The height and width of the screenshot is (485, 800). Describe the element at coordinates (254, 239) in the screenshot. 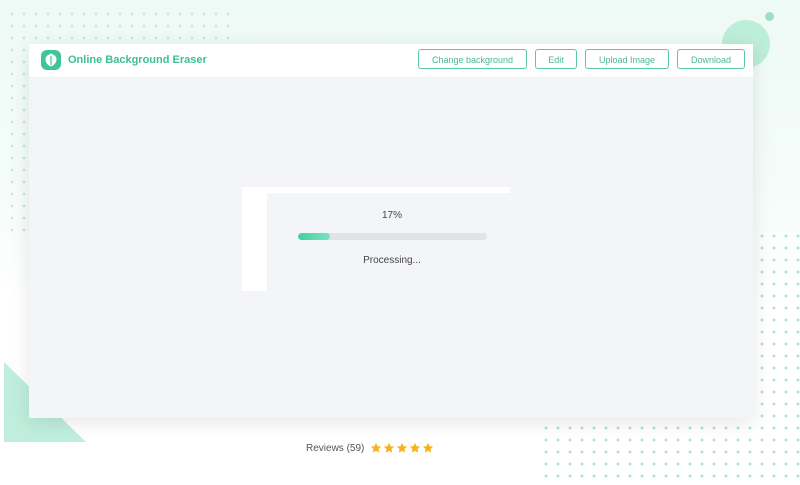

I see `panel-edge-left` at that location.